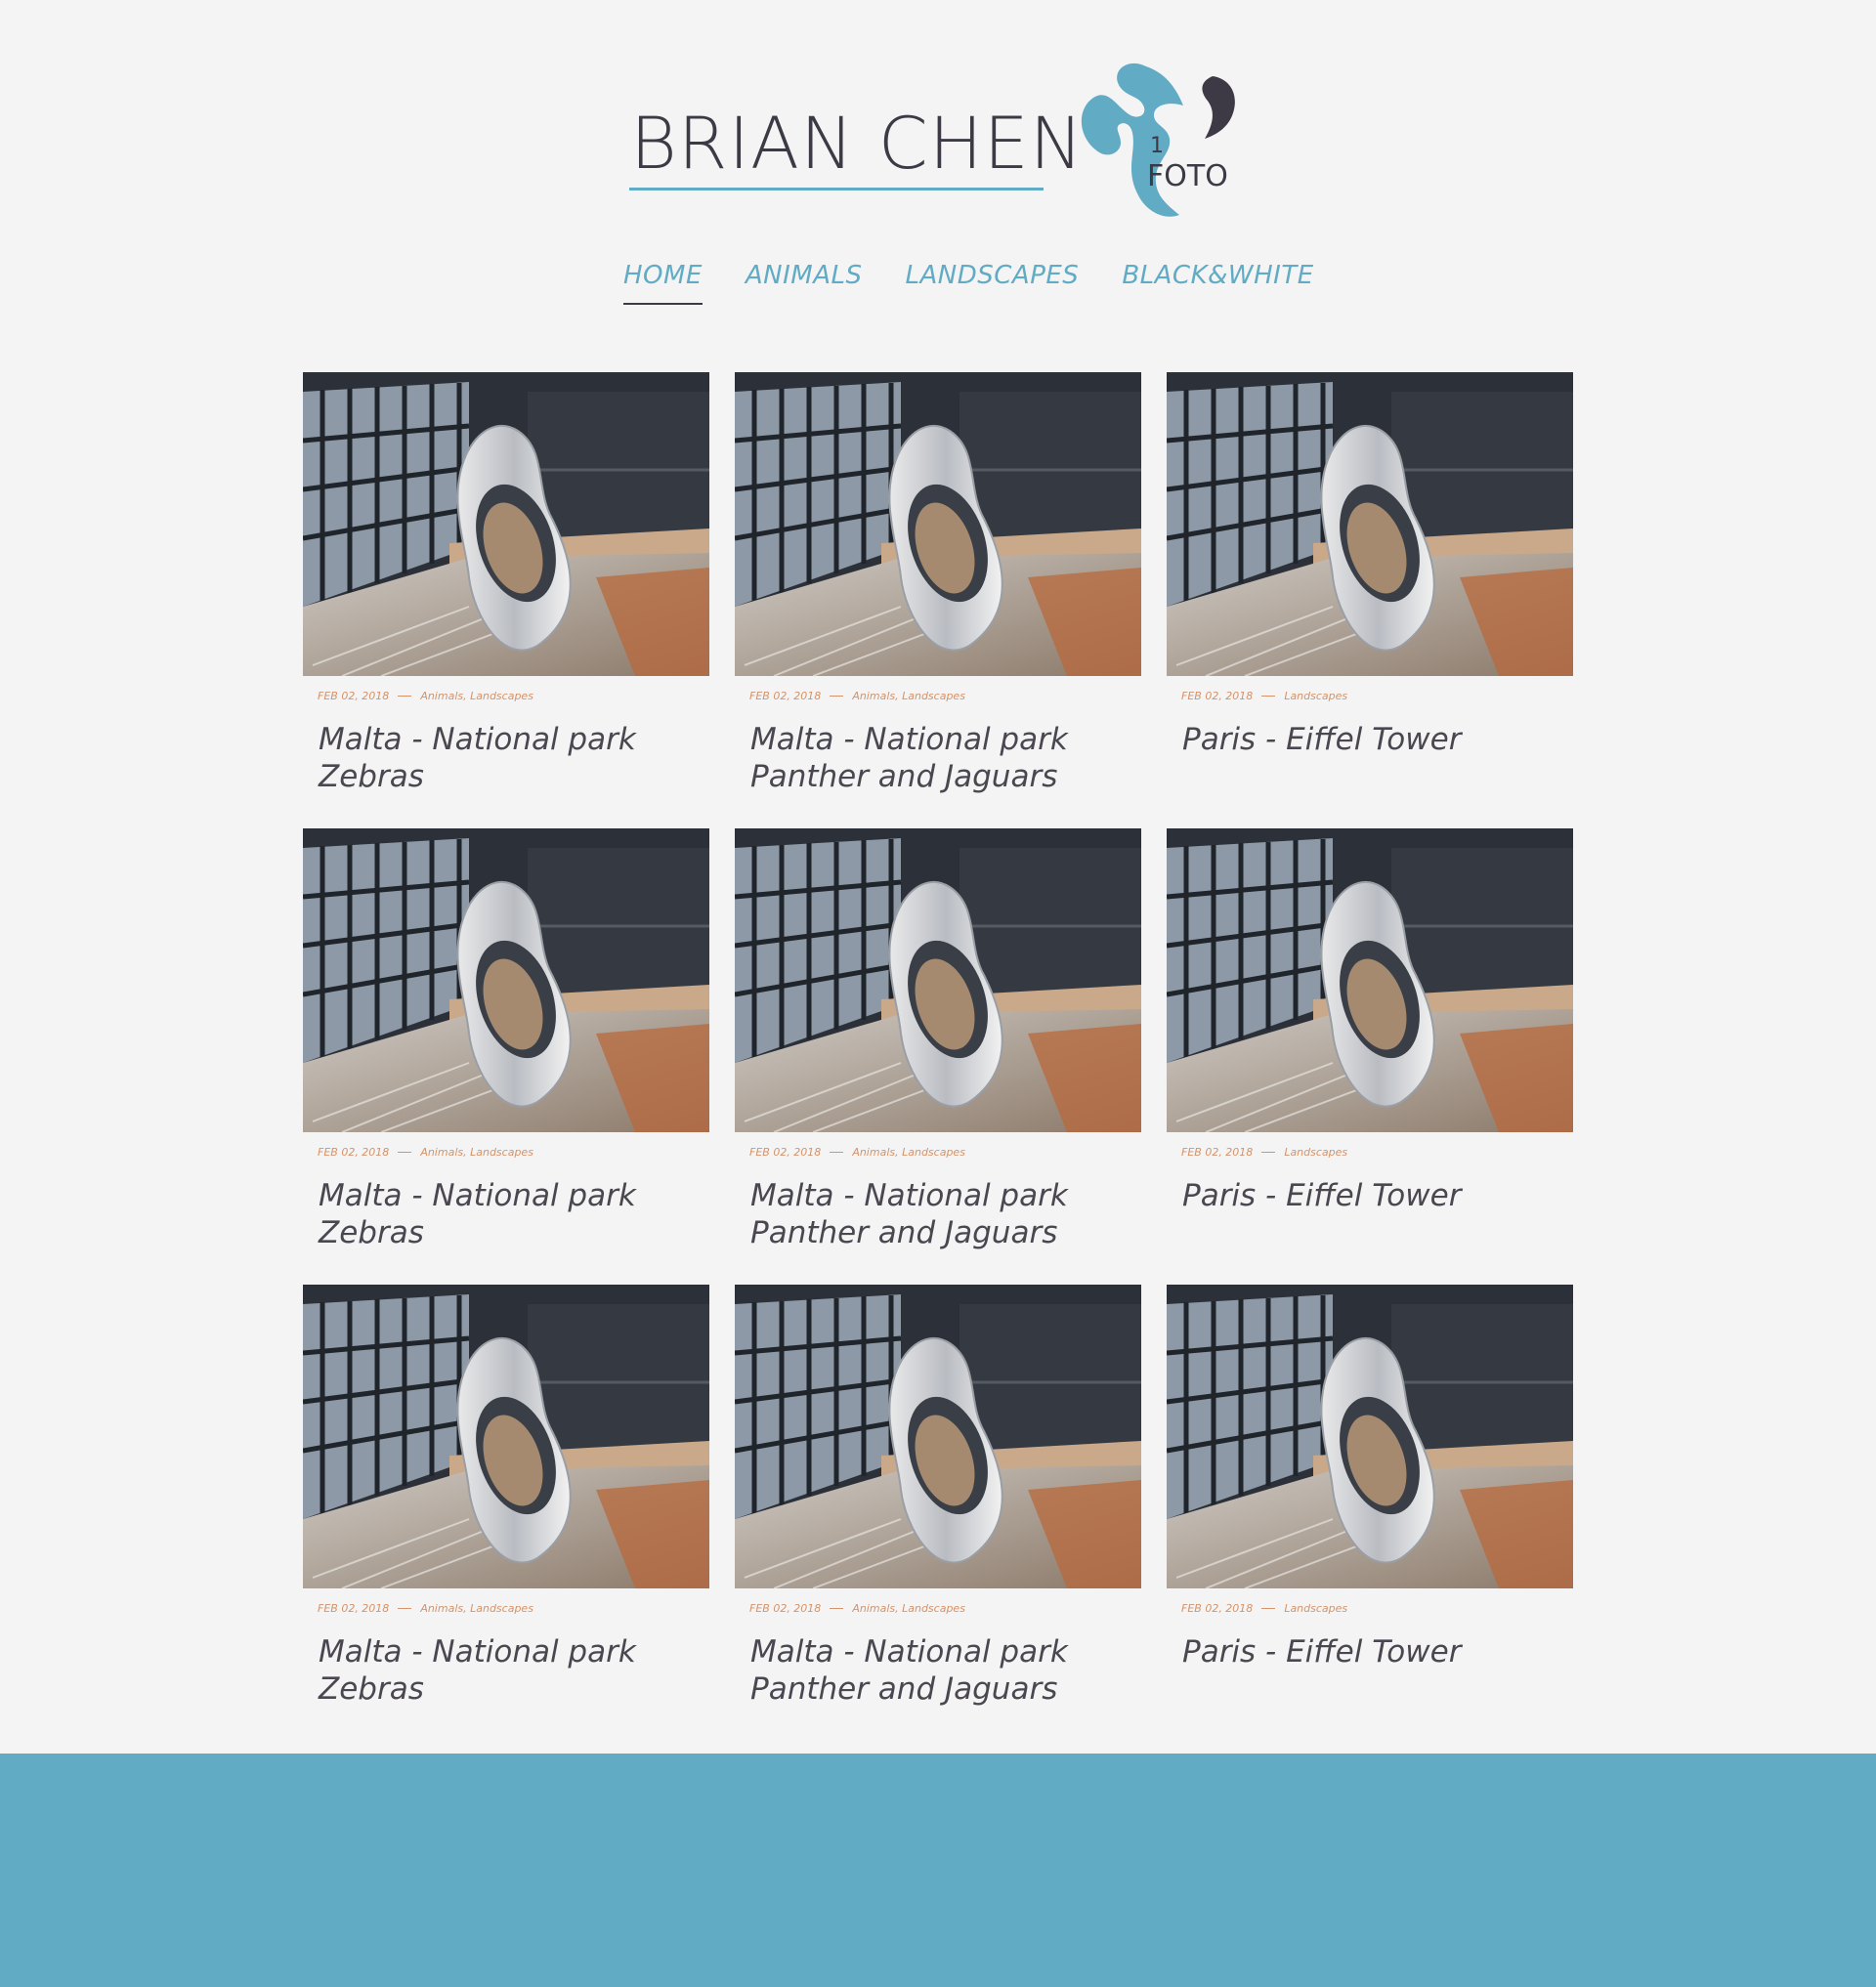 This screenshot has height=1987, width=1876. I want to click on logo-text: FOTO, so click(1187, 176).